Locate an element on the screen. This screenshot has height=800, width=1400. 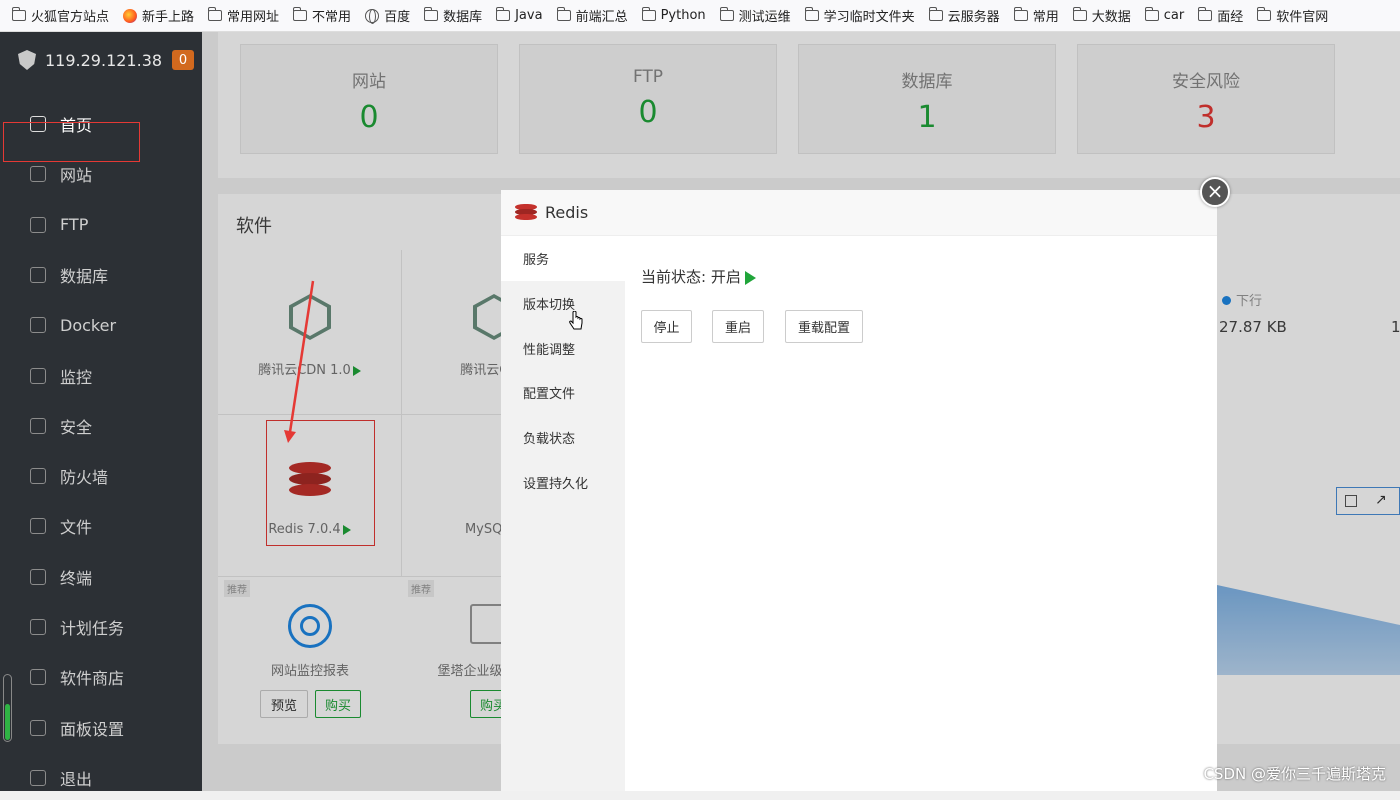
status-label: 当前状态: is located at coordinates (674, 277).